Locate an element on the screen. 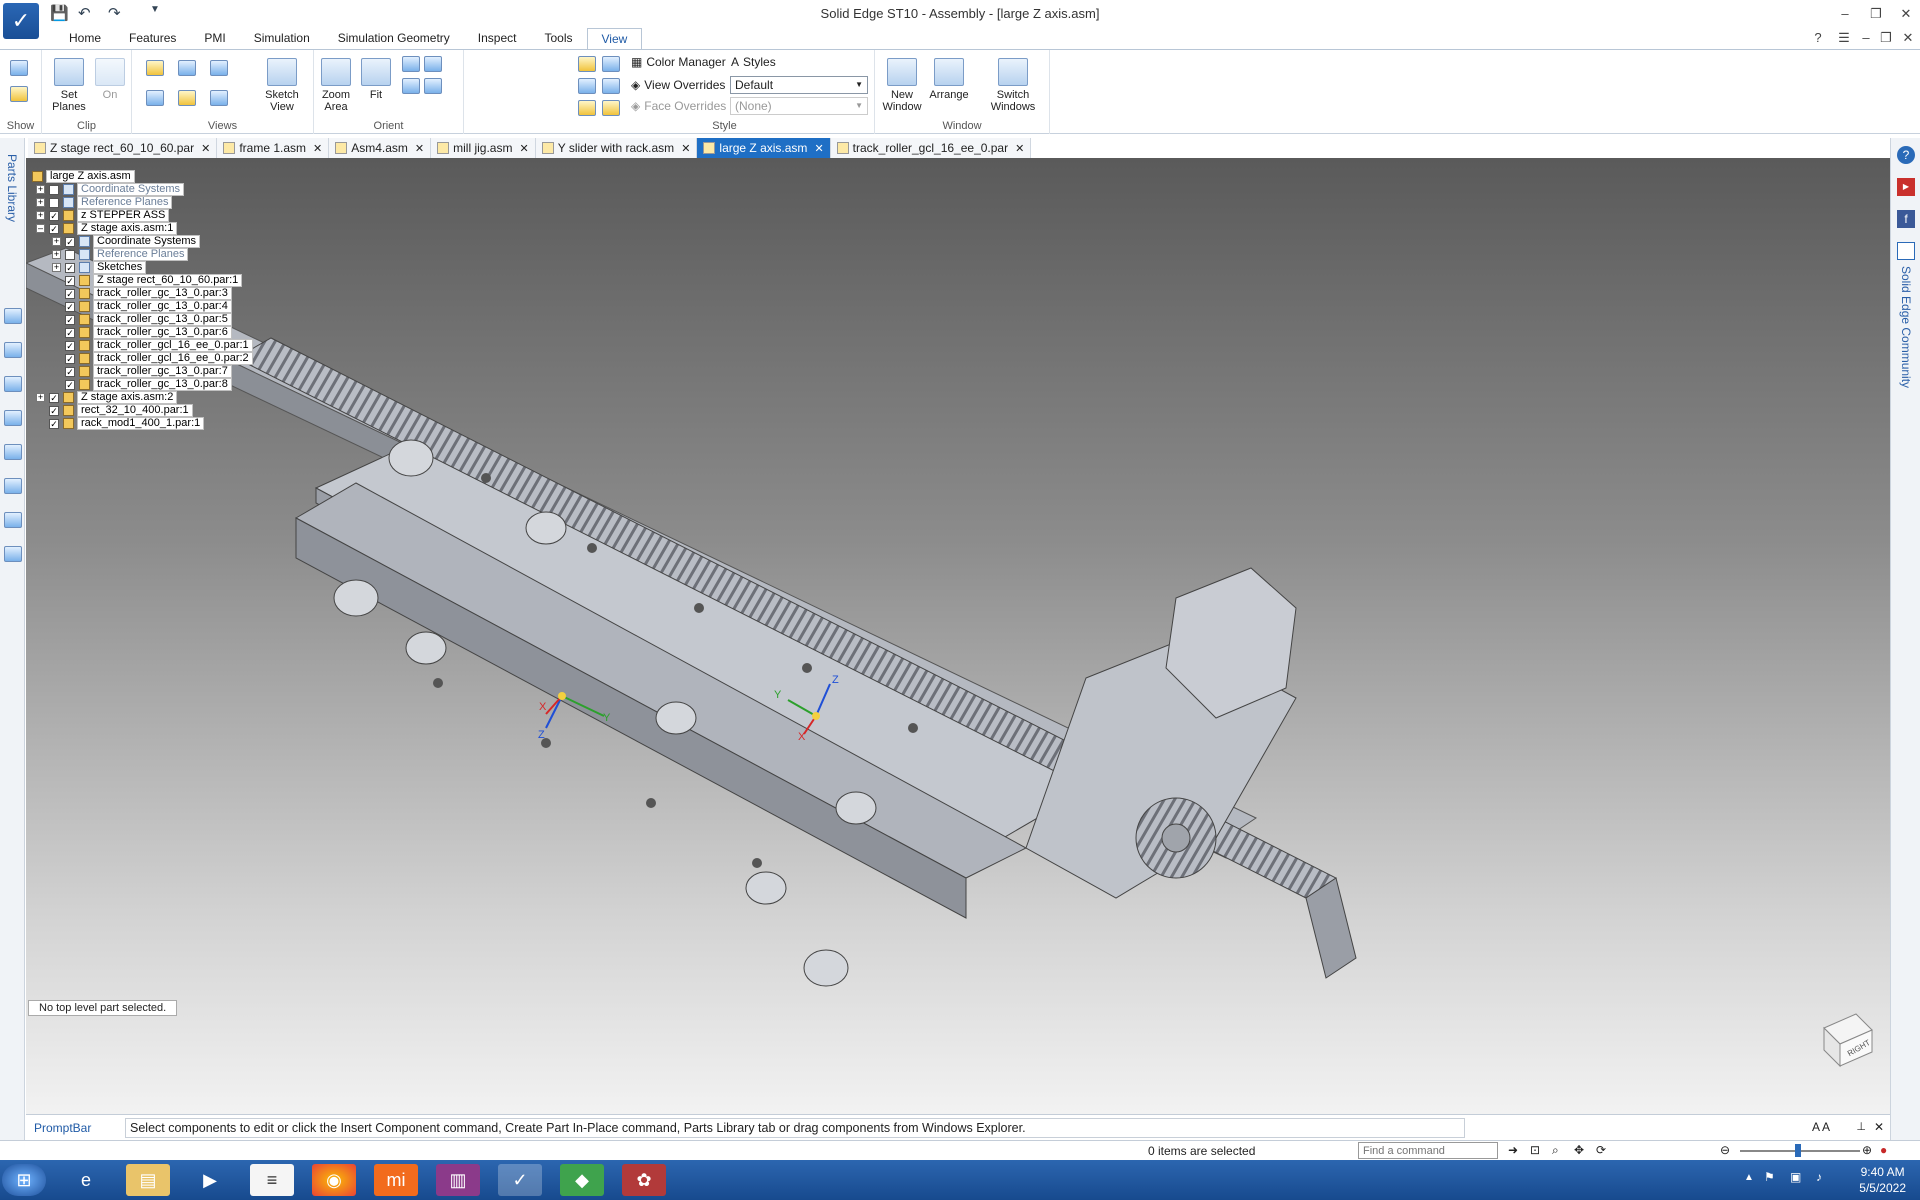  groups-icon is located at coordinates (13, 486).